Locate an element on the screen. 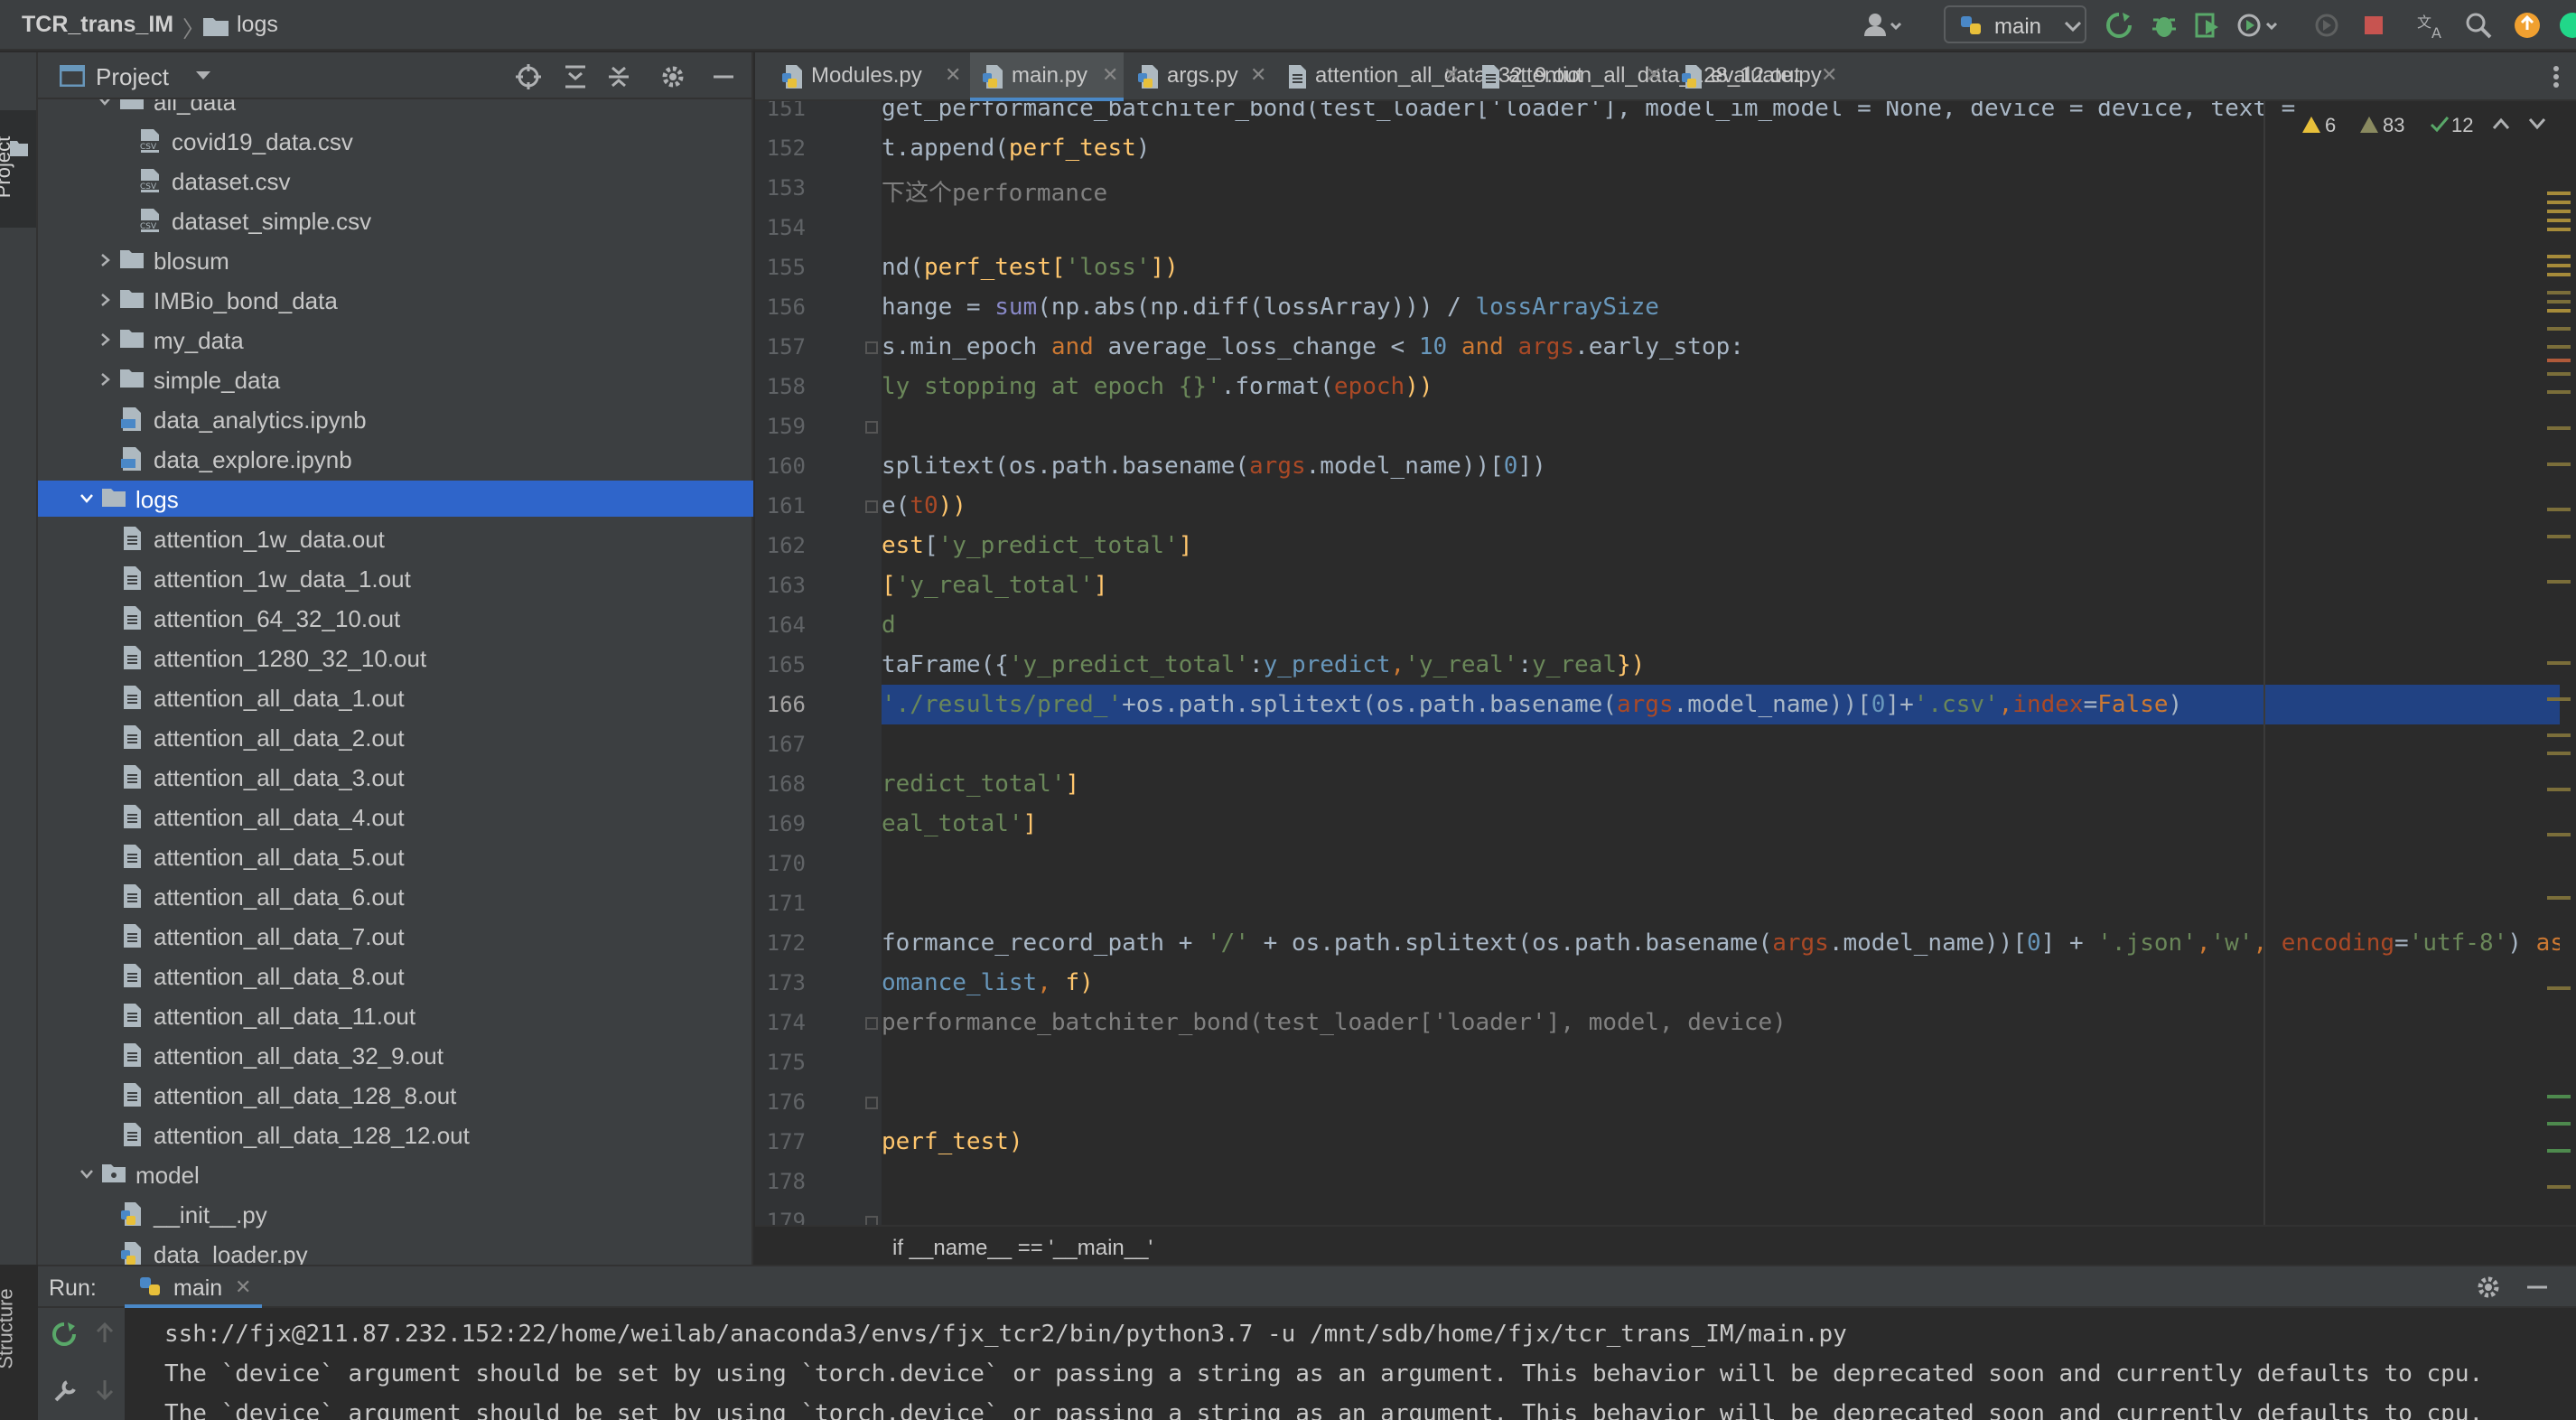  editor-tab: main.py ✕ is located at coordinates (1047, 76).